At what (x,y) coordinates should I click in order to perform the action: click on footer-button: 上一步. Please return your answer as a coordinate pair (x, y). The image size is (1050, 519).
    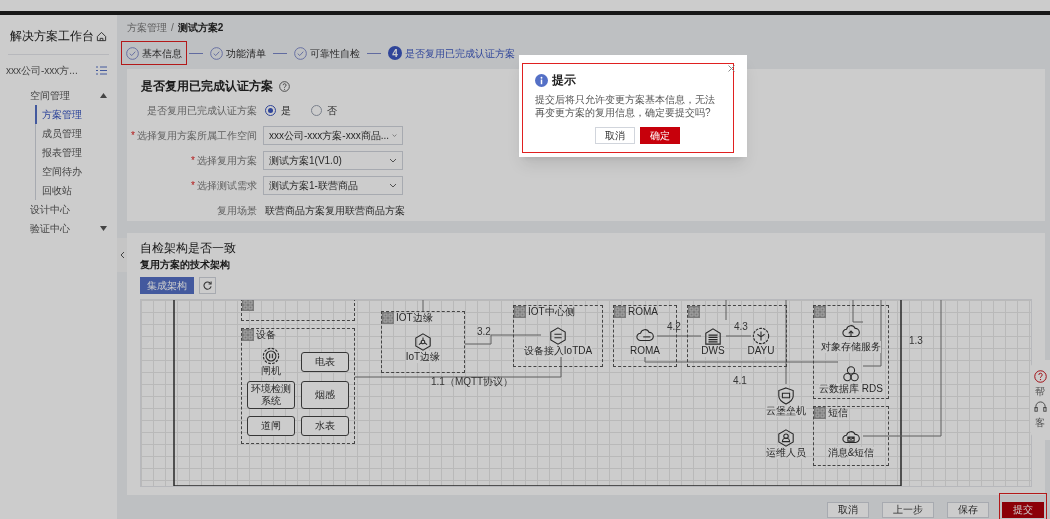
    Looking at the image, I should click on (908, 510).